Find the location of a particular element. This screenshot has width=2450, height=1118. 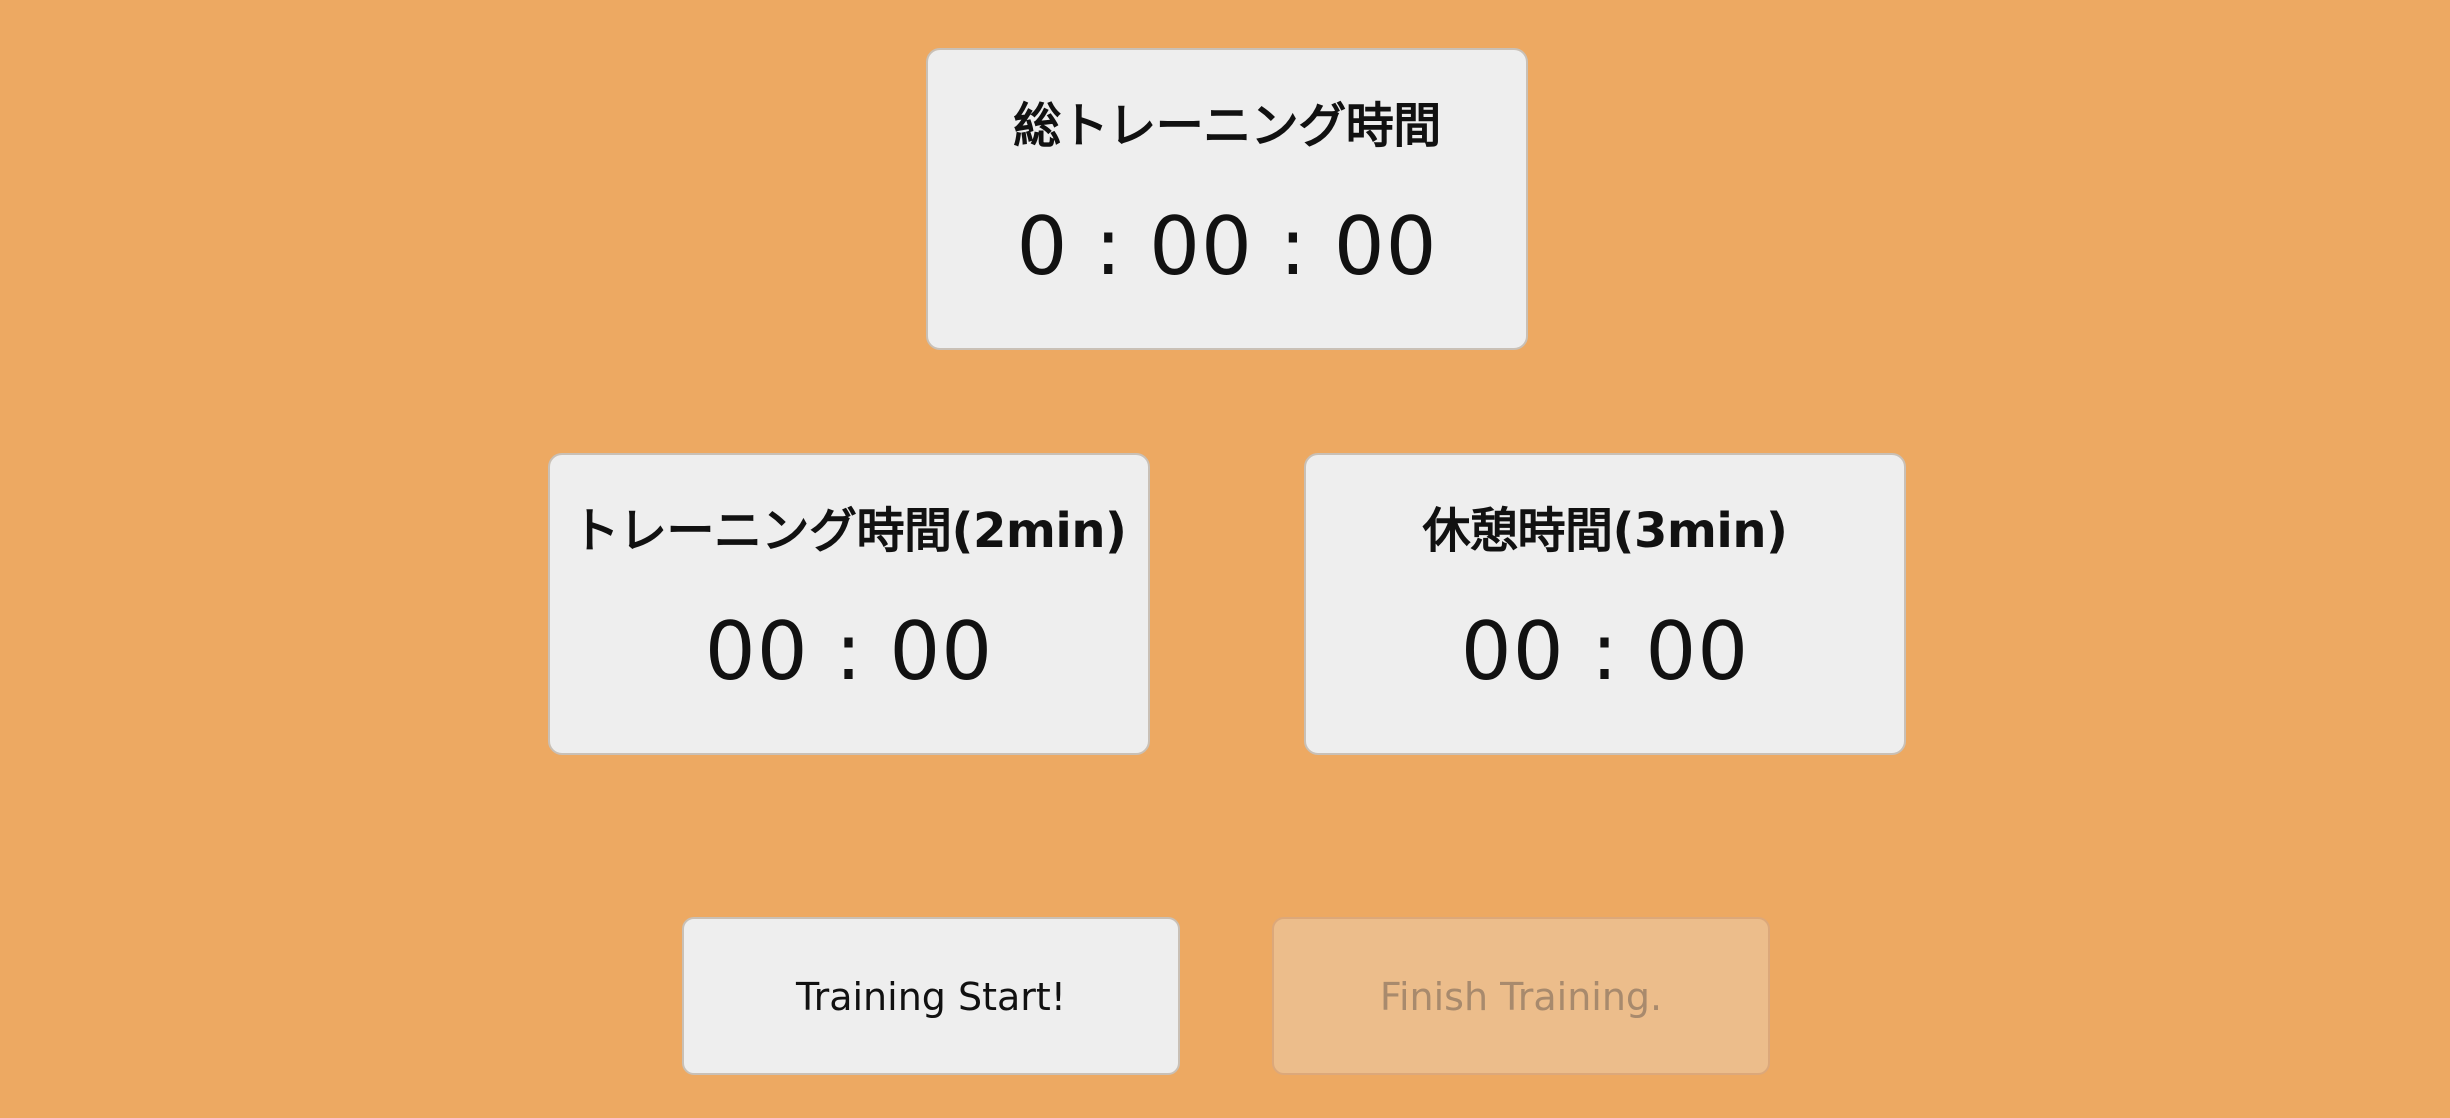

training-start-button: Training Start! is located at coordinates (931, 996).